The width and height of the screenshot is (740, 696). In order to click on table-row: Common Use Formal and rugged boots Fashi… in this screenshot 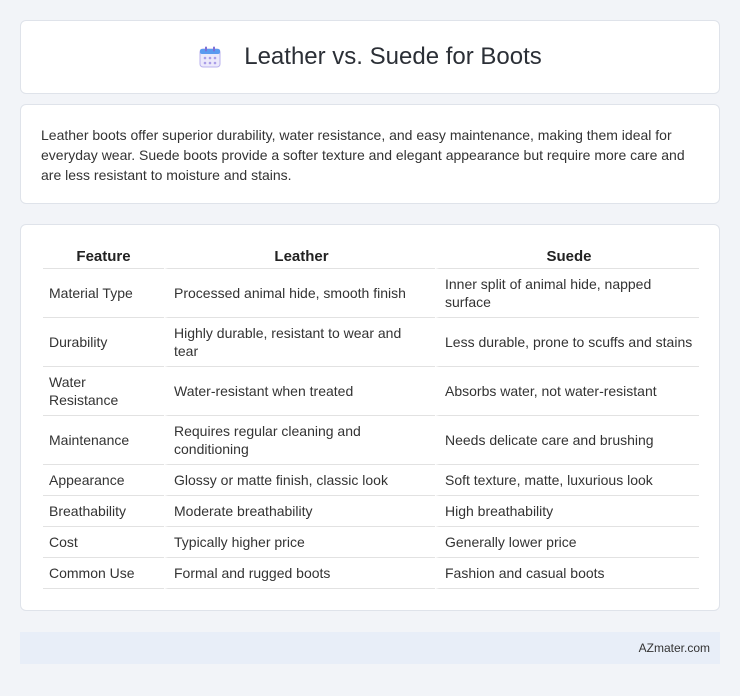, I will do `click(371, 573)`.